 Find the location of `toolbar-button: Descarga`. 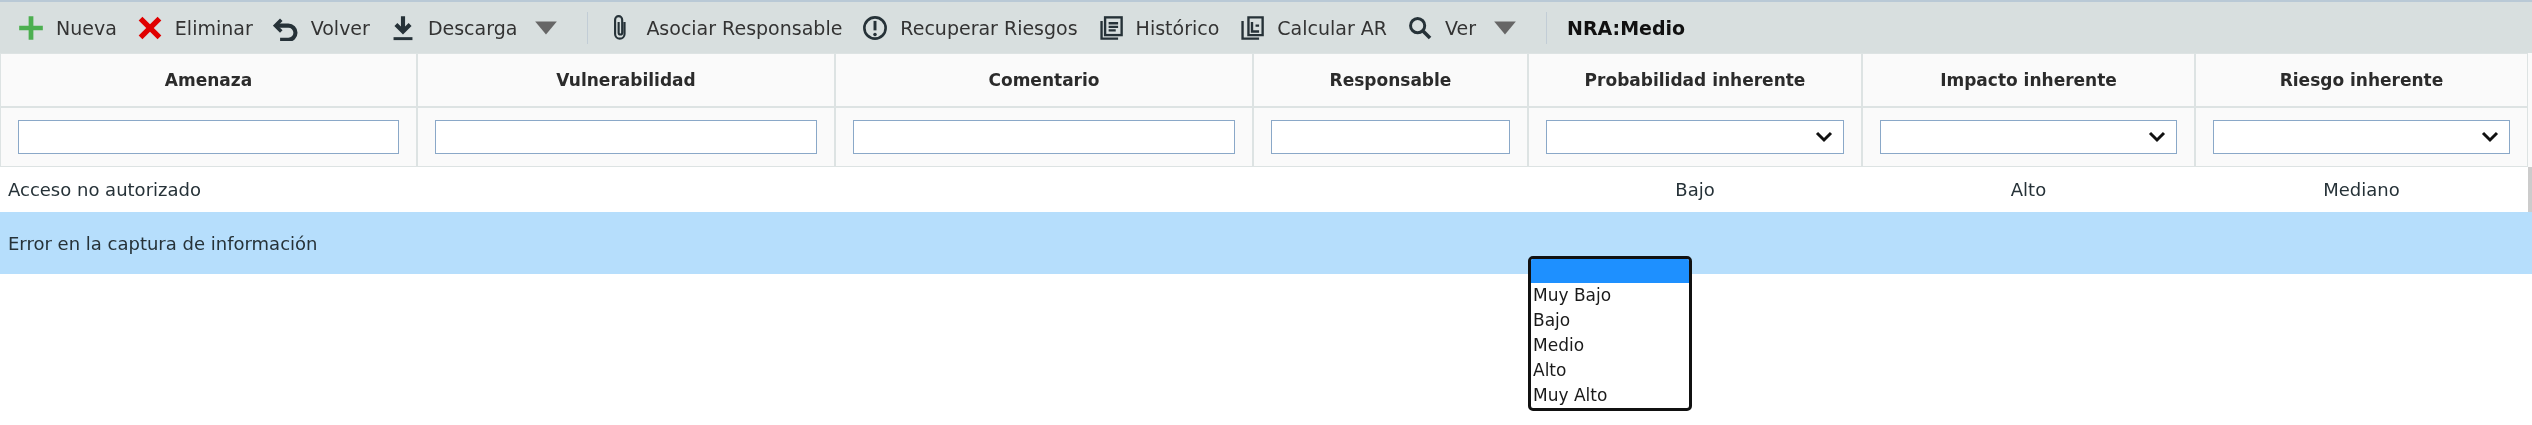

toolbar-button: Descarga is located at coordinates (478, 27).